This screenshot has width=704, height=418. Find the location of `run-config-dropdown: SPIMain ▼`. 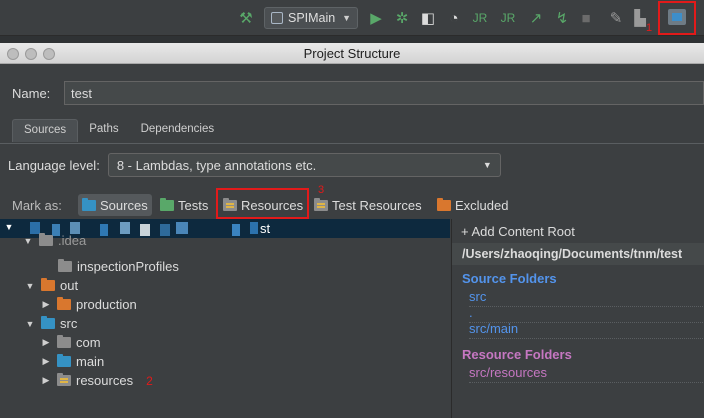

run-config-dropdown: SPIMain ▼ is located at coordinates (311, 18).